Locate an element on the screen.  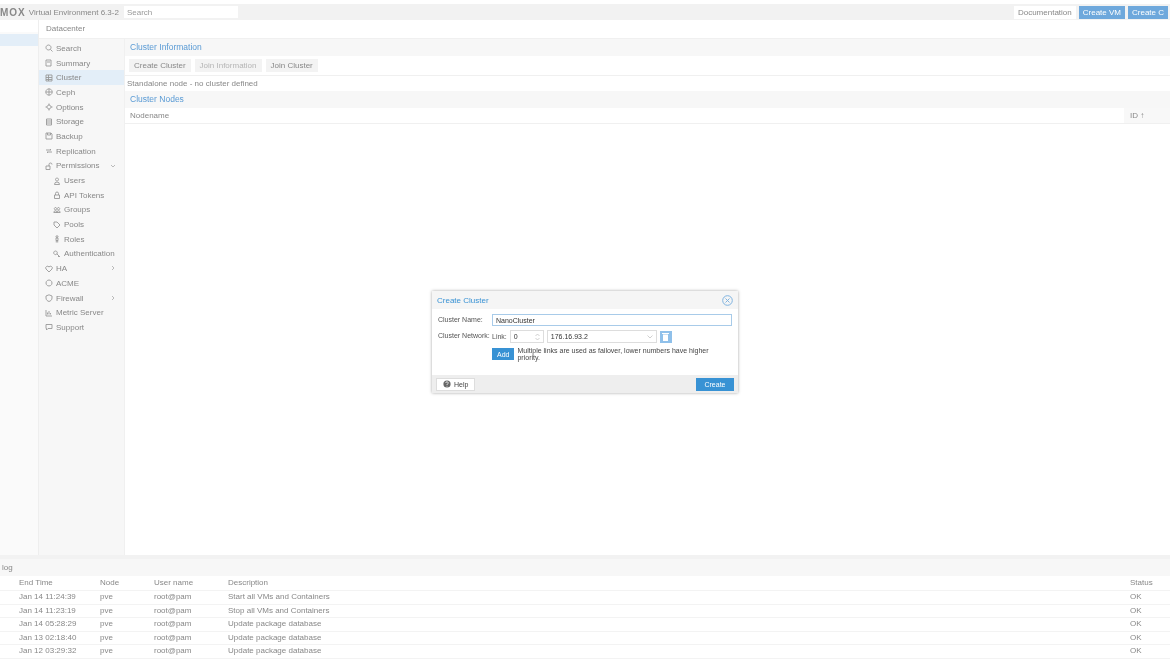
nav-item: Support is located at coordinates (81, 327).